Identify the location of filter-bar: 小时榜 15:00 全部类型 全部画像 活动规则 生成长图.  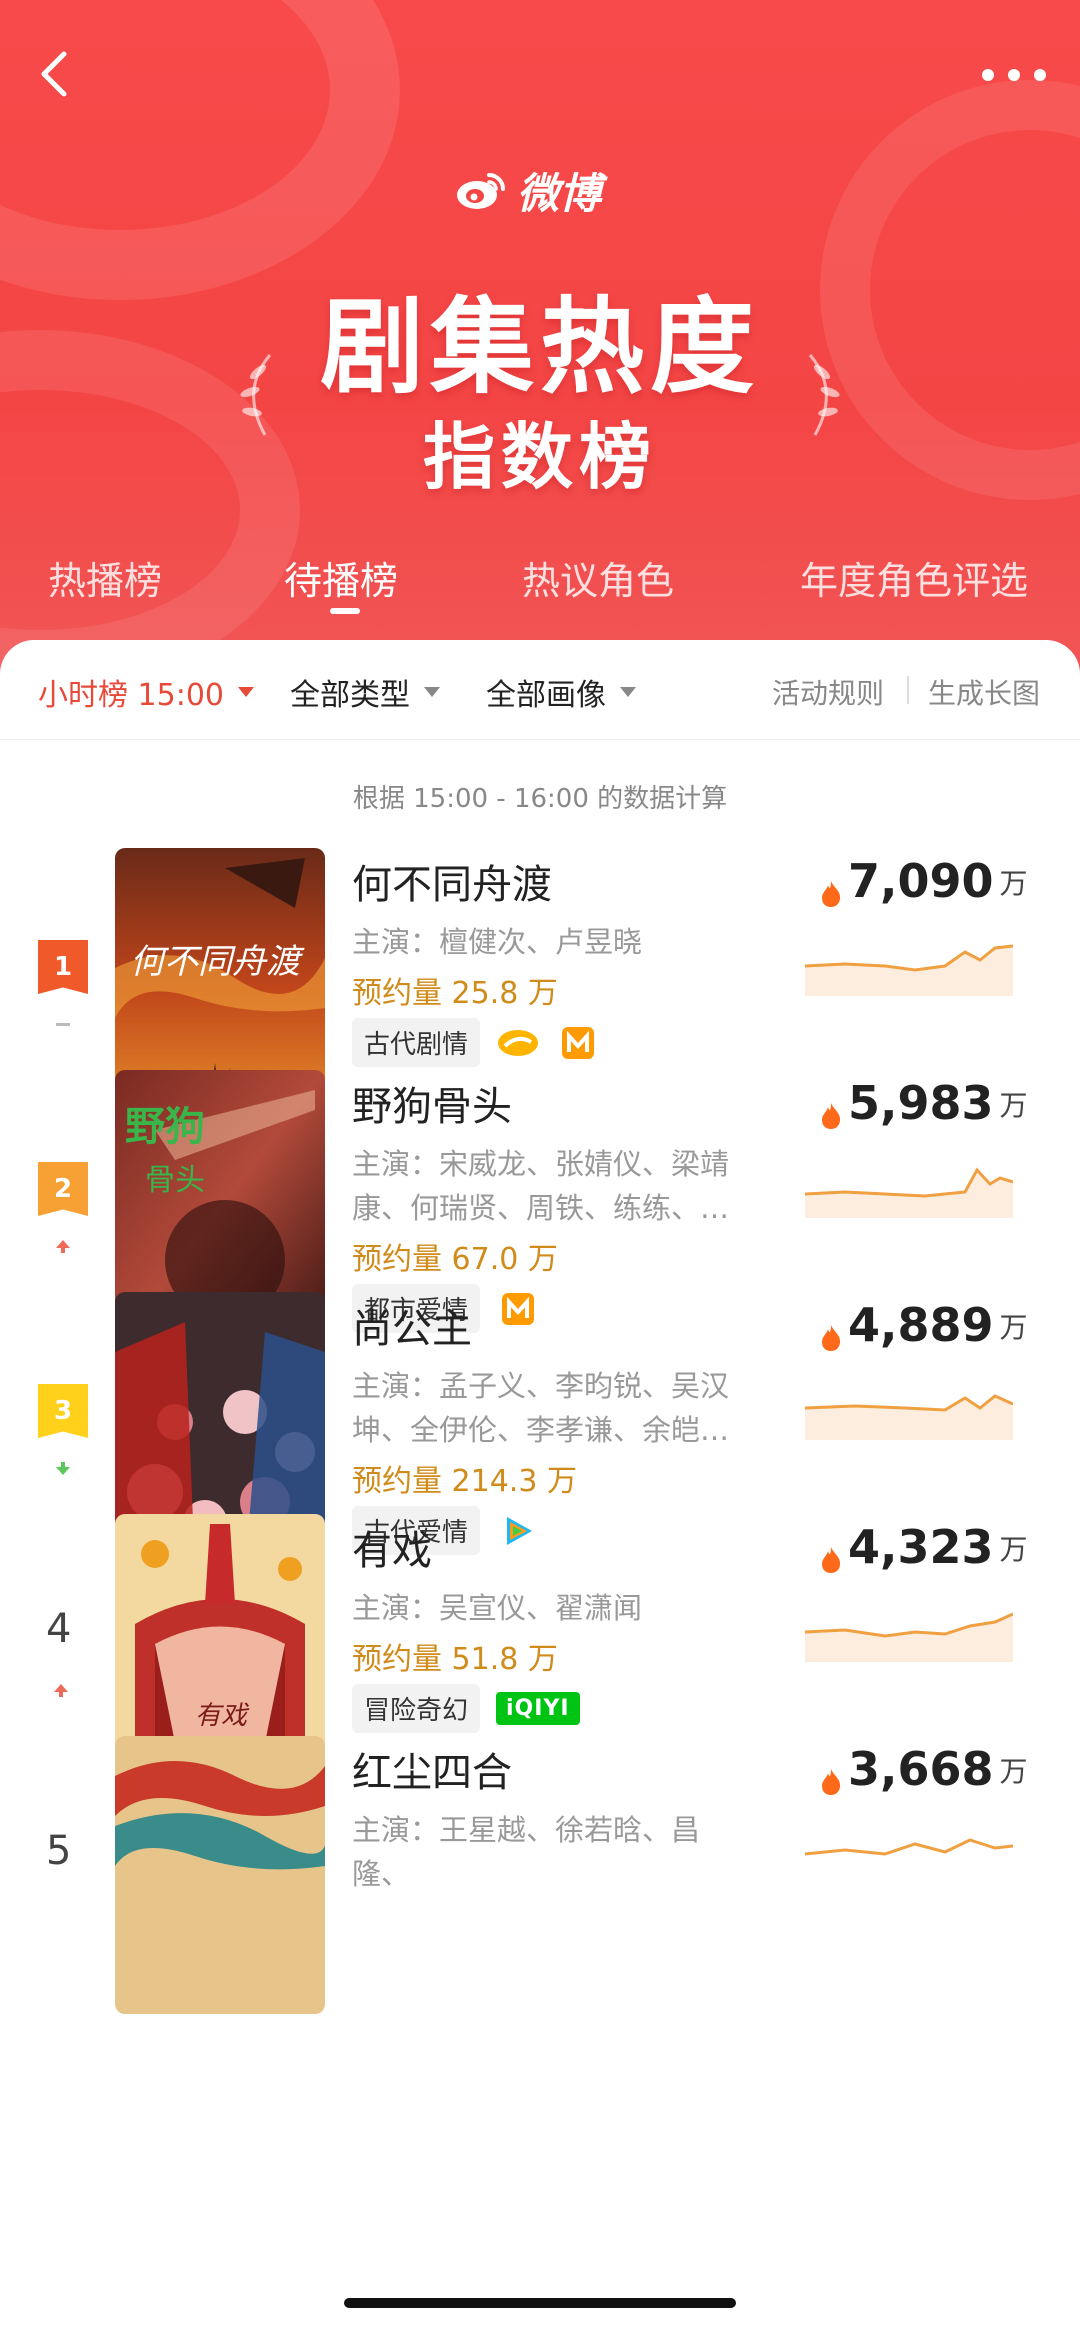
(540, 690).